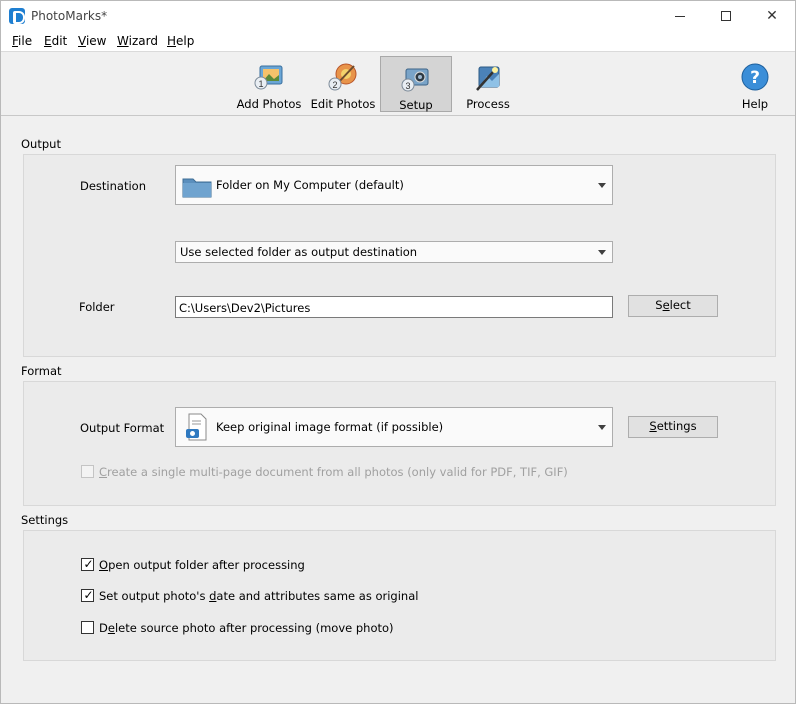 Image resolution: width=796 pixels, height=704 pixels. Describe the element at coordinates (196, 427) in the screenshot. I see `image-format-icon` at that location.